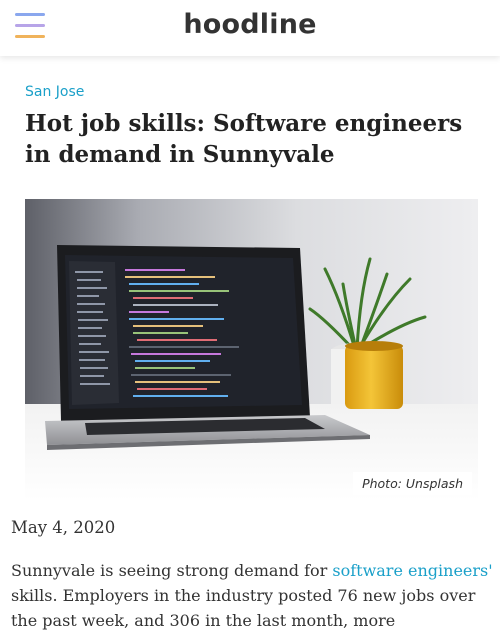 This screenshot has width=500, height=633. I want to click on site-logo: hoodline, so click(250, 24).